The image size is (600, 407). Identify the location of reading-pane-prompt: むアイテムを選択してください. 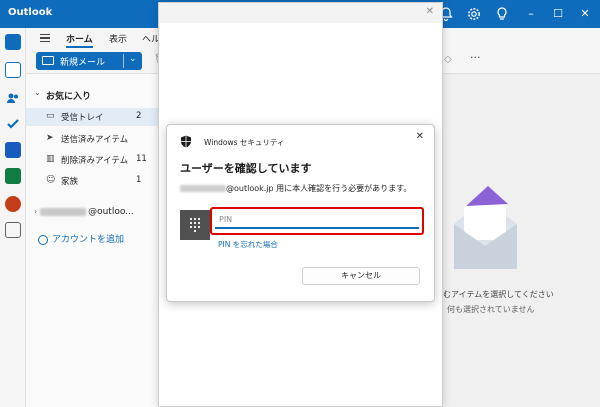
(498, 294).